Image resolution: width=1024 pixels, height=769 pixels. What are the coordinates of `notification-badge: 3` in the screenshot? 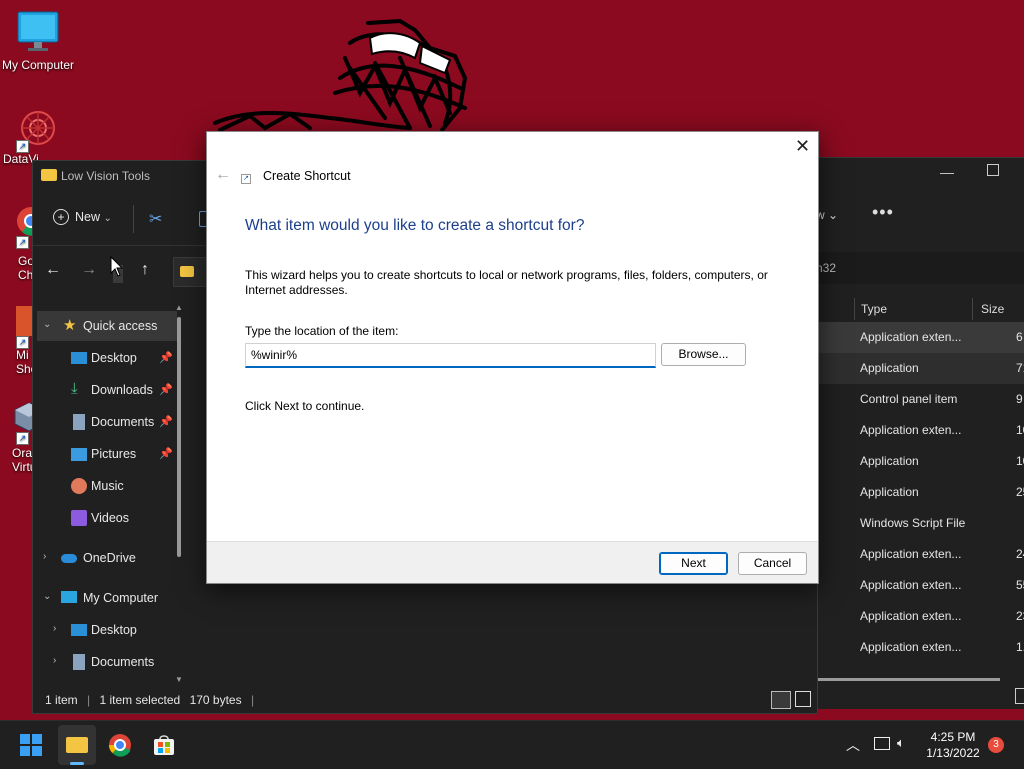 It's located at (996, 745).